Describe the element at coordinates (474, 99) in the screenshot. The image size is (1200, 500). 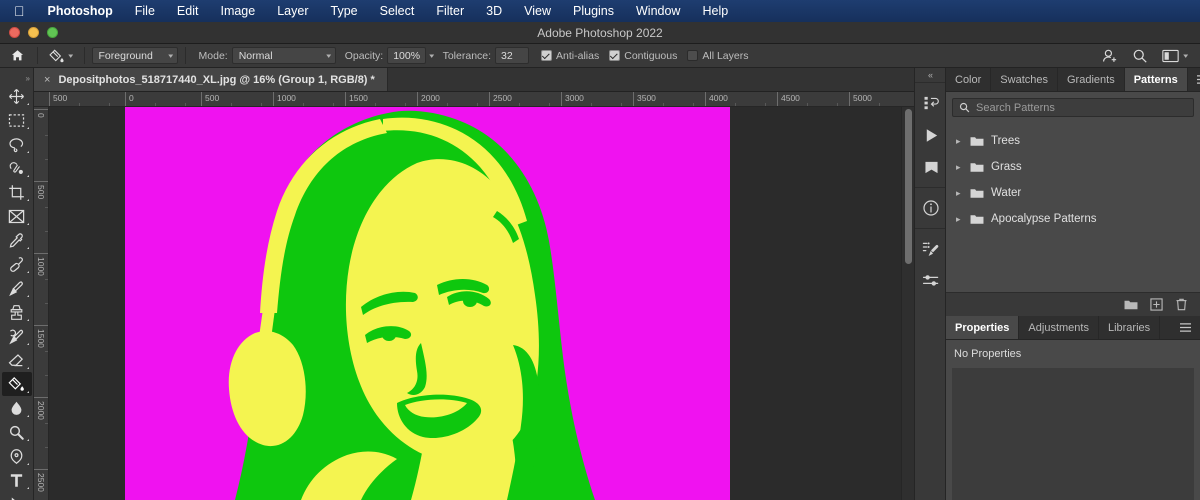
I see `horizontal-ruler: 500 0 500 1000 1500 2000 2500 3000 3500` at that location.